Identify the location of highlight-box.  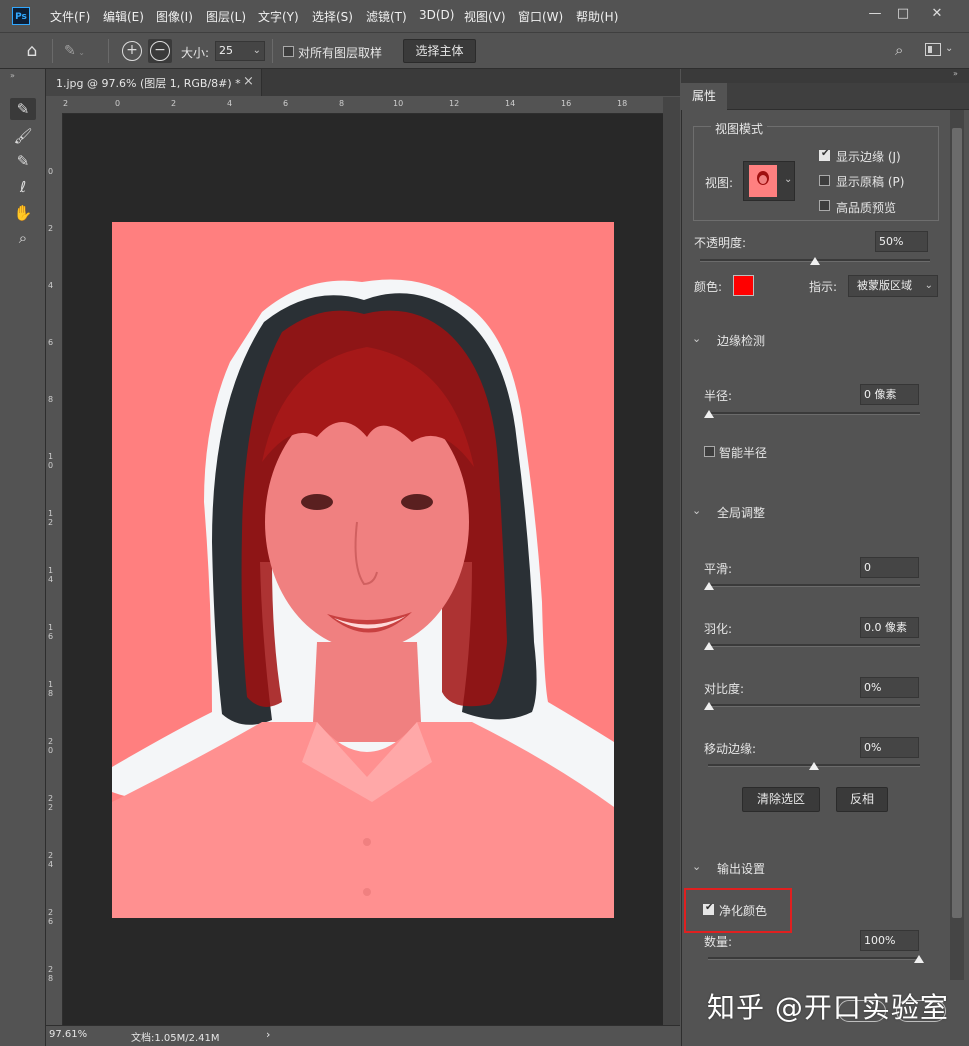
(738, 910).